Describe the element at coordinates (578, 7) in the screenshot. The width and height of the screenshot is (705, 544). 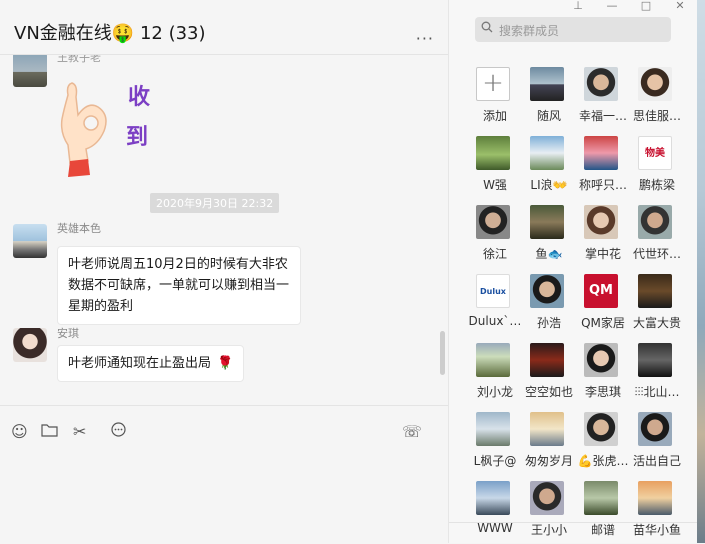
I see `pin-icon: ⊥` at that location.